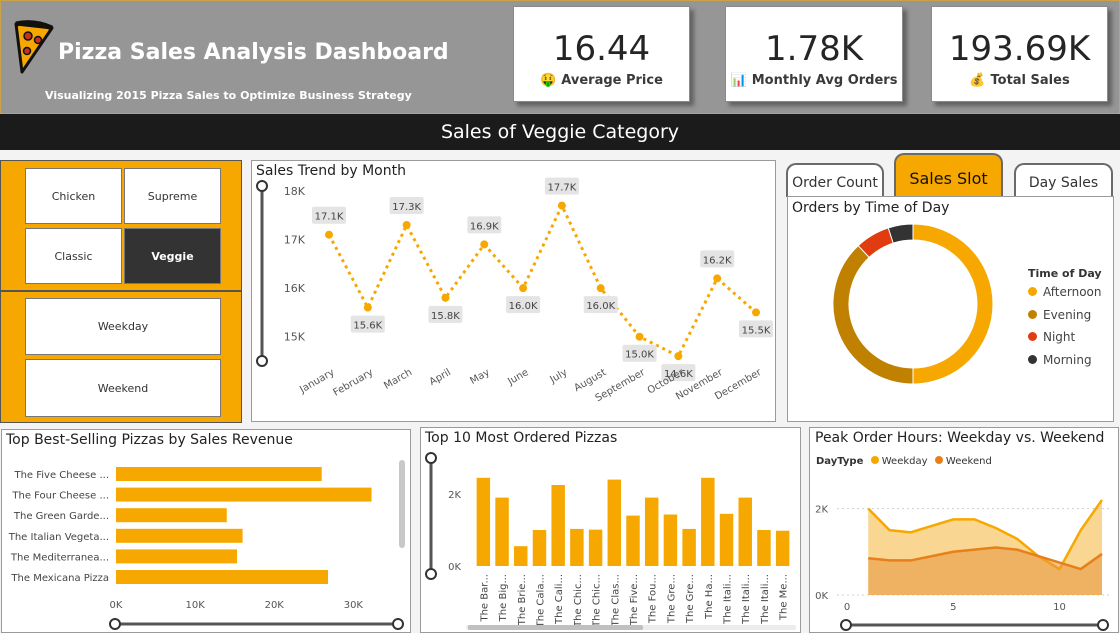 This screenshot has height=633, width=1120. Describe the element at coordinates (847, 607) in the screenshot. I see `x-tick-label: 0` at that location.